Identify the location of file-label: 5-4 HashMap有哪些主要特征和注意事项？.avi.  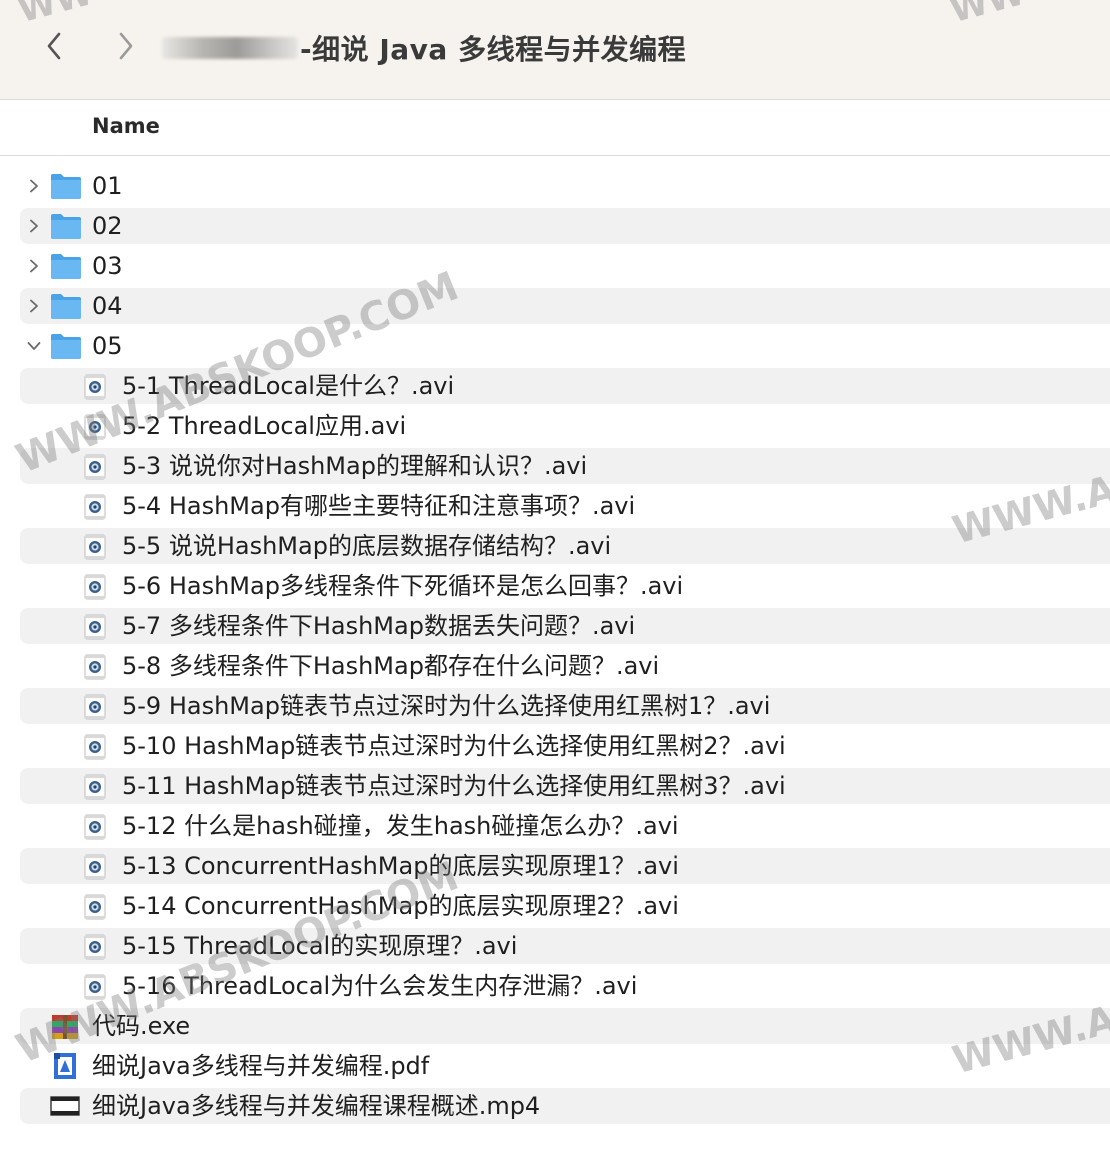
(379, 506).